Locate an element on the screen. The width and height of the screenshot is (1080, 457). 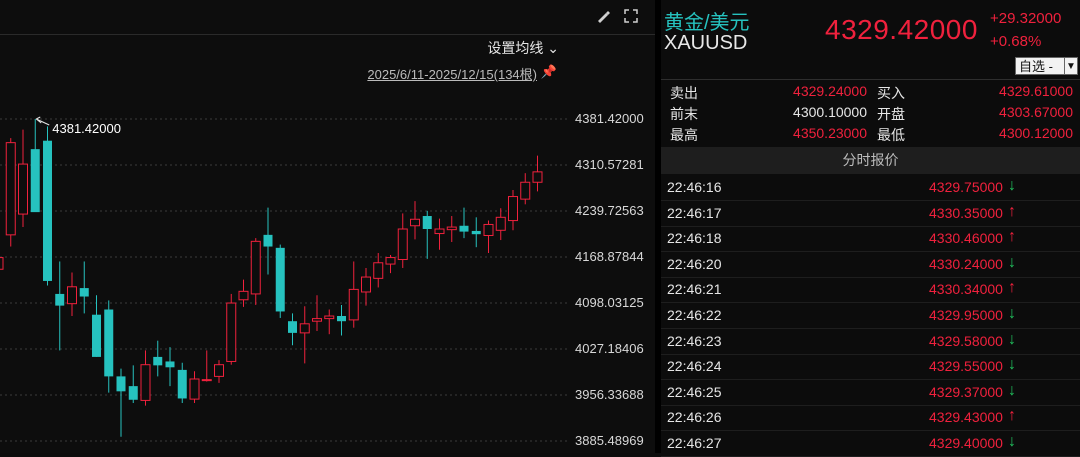
tick-time: 22:46:22 is located at coordinates (694, 315).